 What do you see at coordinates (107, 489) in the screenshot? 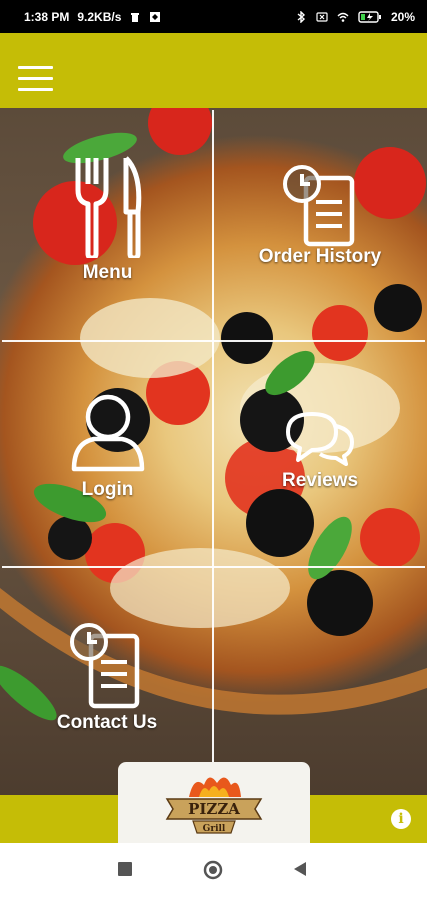
I see `tile-login-label: Login` at bounding box center [107, 489].